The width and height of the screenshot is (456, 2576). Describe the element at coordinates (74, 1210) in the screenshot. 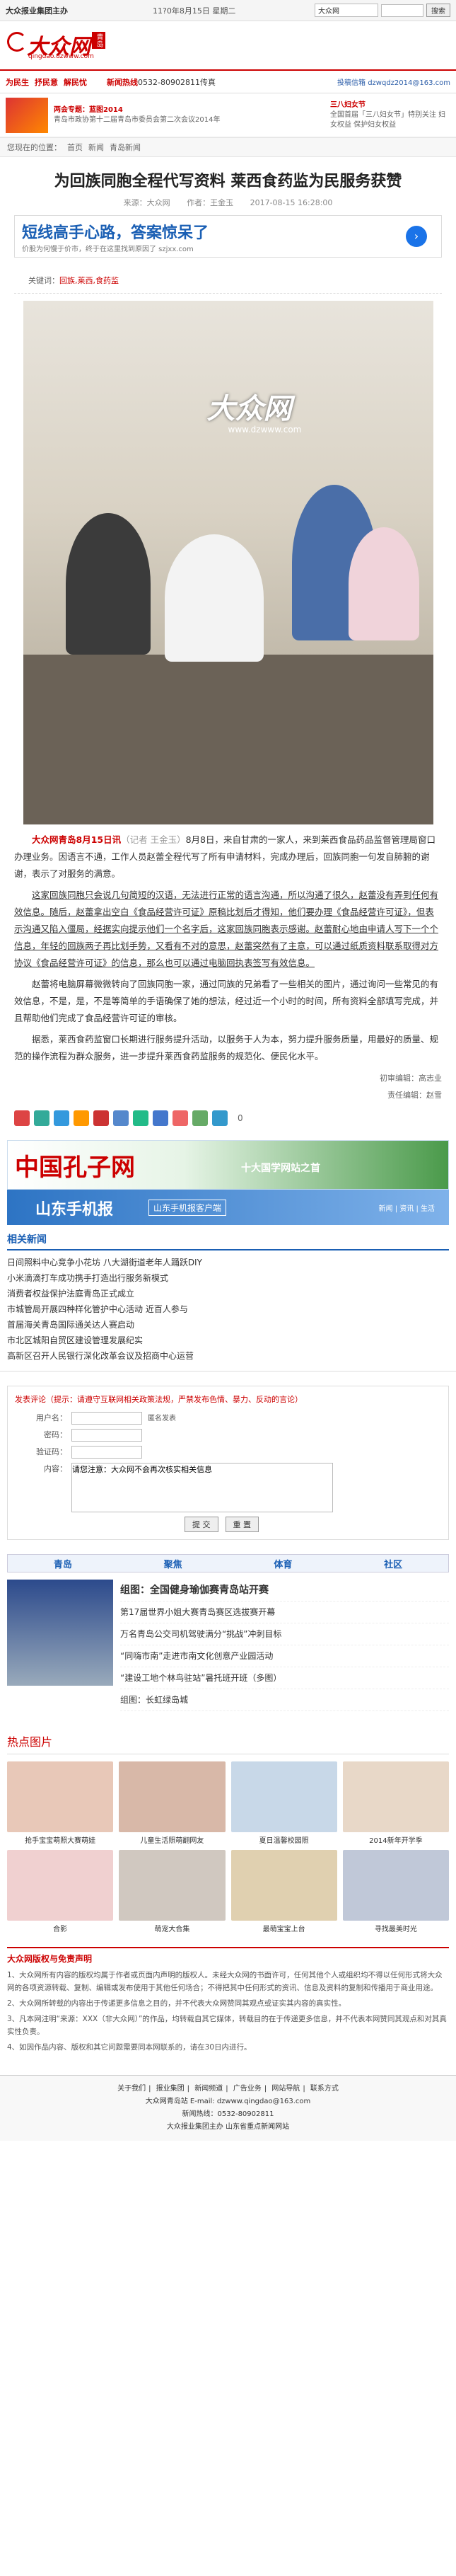

I see `phone-title: 山东手机报` at that location.